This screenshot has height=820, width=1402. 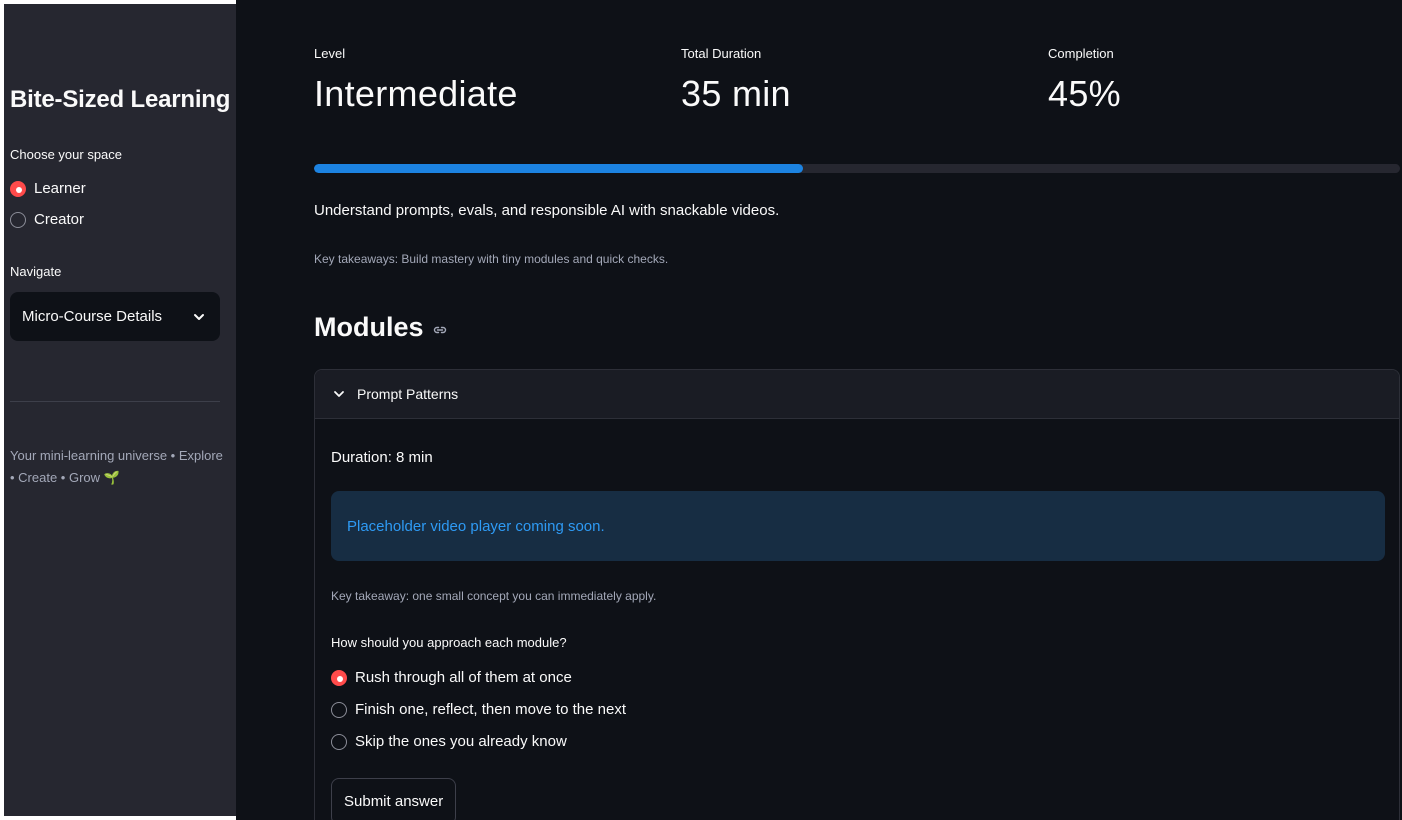 I want to click on quiz-option-label: Skip the ones you already know, so click(x=461, y=741).